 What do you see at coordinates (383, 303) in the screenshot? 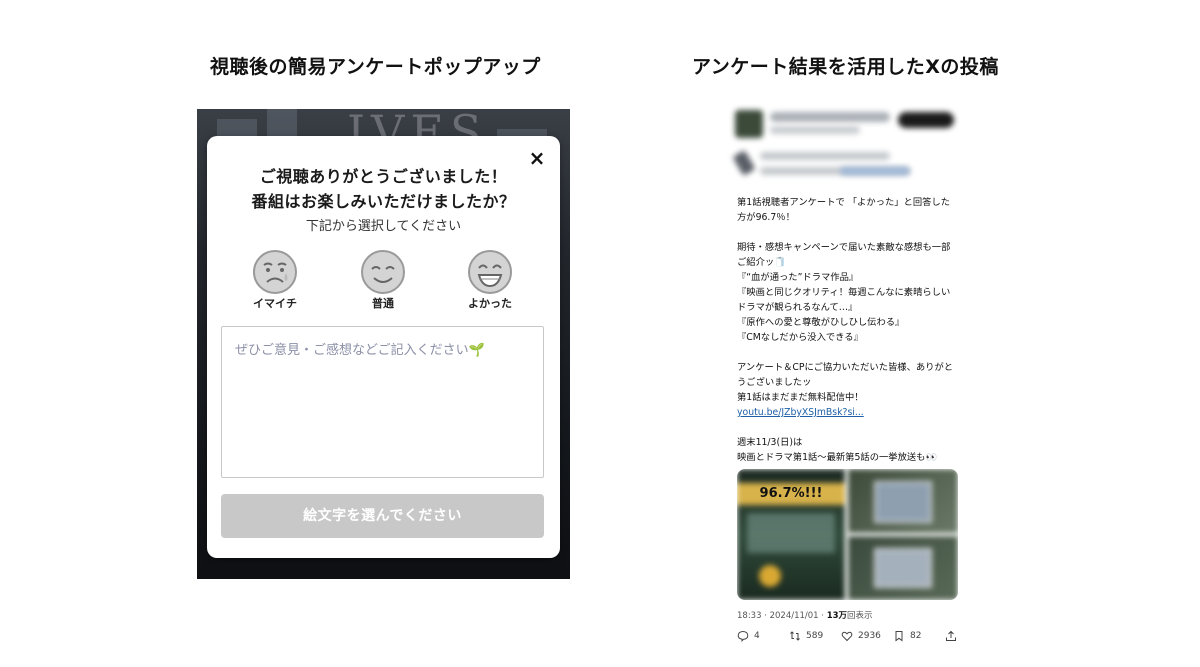
I see `face-label-normal: 普通` at bounding box center [383, 303].